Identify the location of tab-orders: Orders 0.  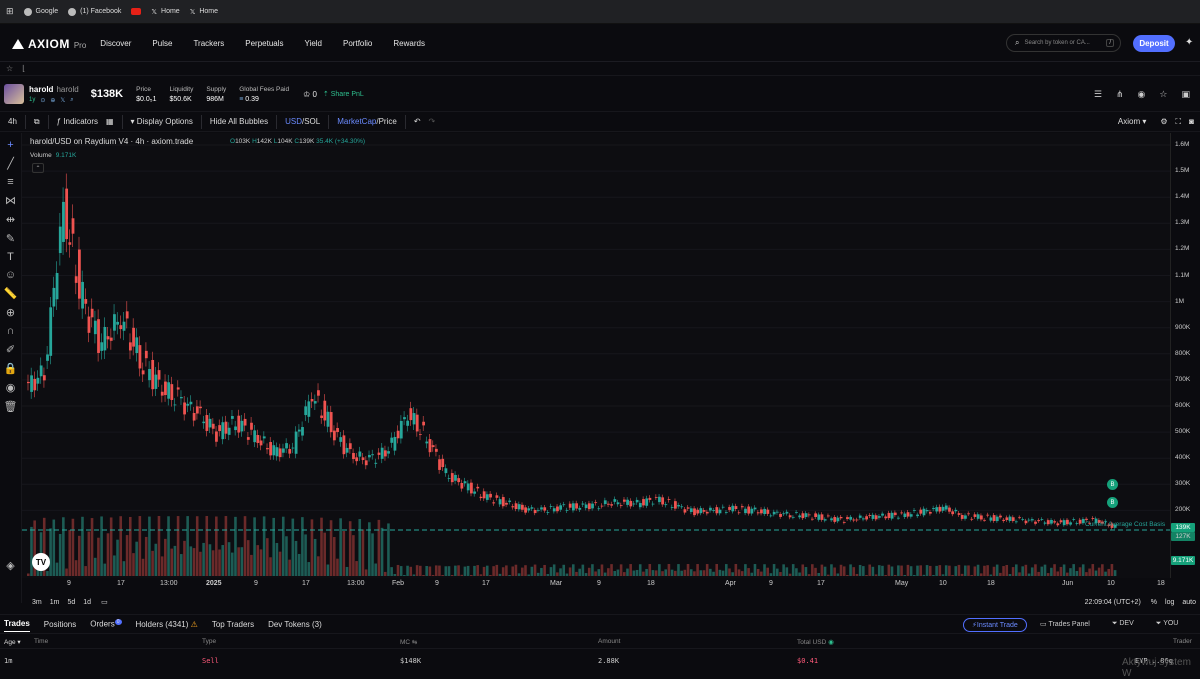
(106, 624).